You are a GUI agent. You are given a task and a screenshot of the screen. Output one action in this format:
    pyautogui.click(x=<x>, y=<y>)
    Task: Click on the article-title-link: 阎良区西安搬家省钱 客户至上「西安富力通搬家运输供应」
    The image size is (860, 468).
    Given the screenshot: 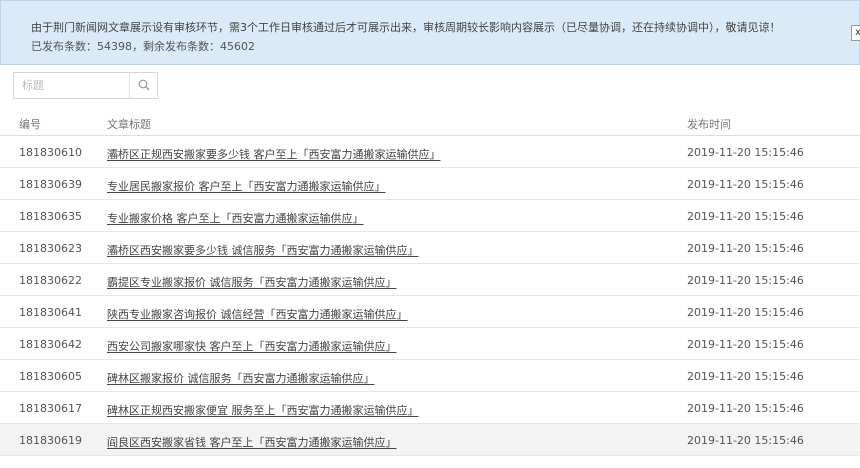 What is the action you would take?
    pyautogui.click(x=252, y=442)
    